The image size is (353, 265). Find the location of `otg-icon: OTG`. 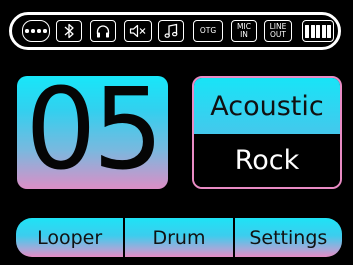

otg-icon: OTG is located at coordinates (208, 31).